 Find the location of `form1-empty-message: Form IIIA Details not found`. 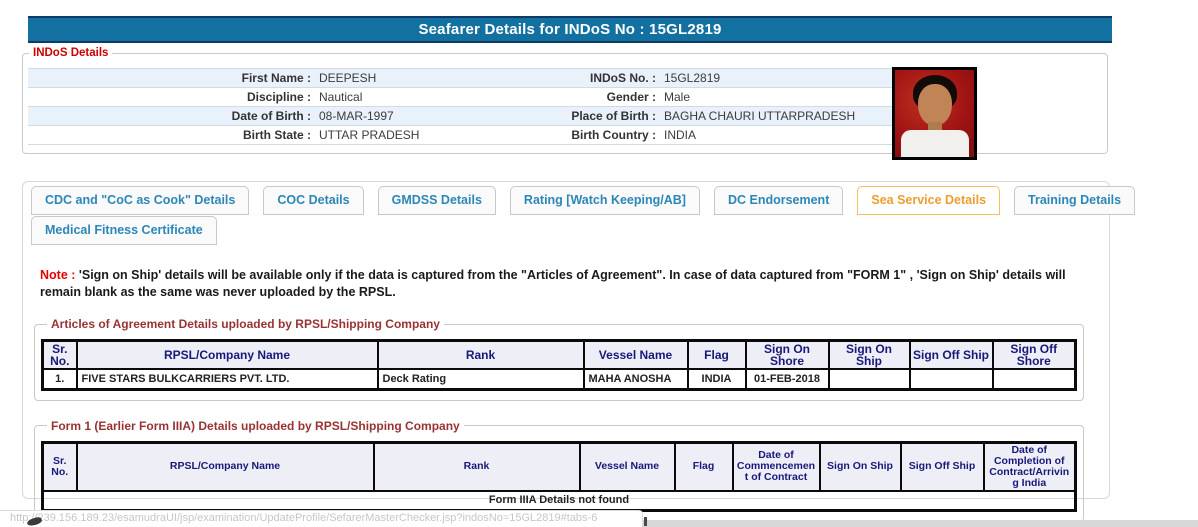

form1-empty-message: Form IIIA Details not found is located at coordinates (559, 500).